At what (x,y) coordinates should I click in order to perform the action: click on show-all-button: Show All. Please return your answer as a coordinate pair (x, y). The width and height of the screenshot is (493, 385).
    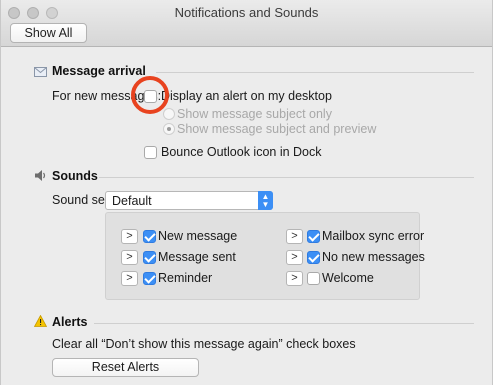
    Looking at the image, I should click on (48, 33).